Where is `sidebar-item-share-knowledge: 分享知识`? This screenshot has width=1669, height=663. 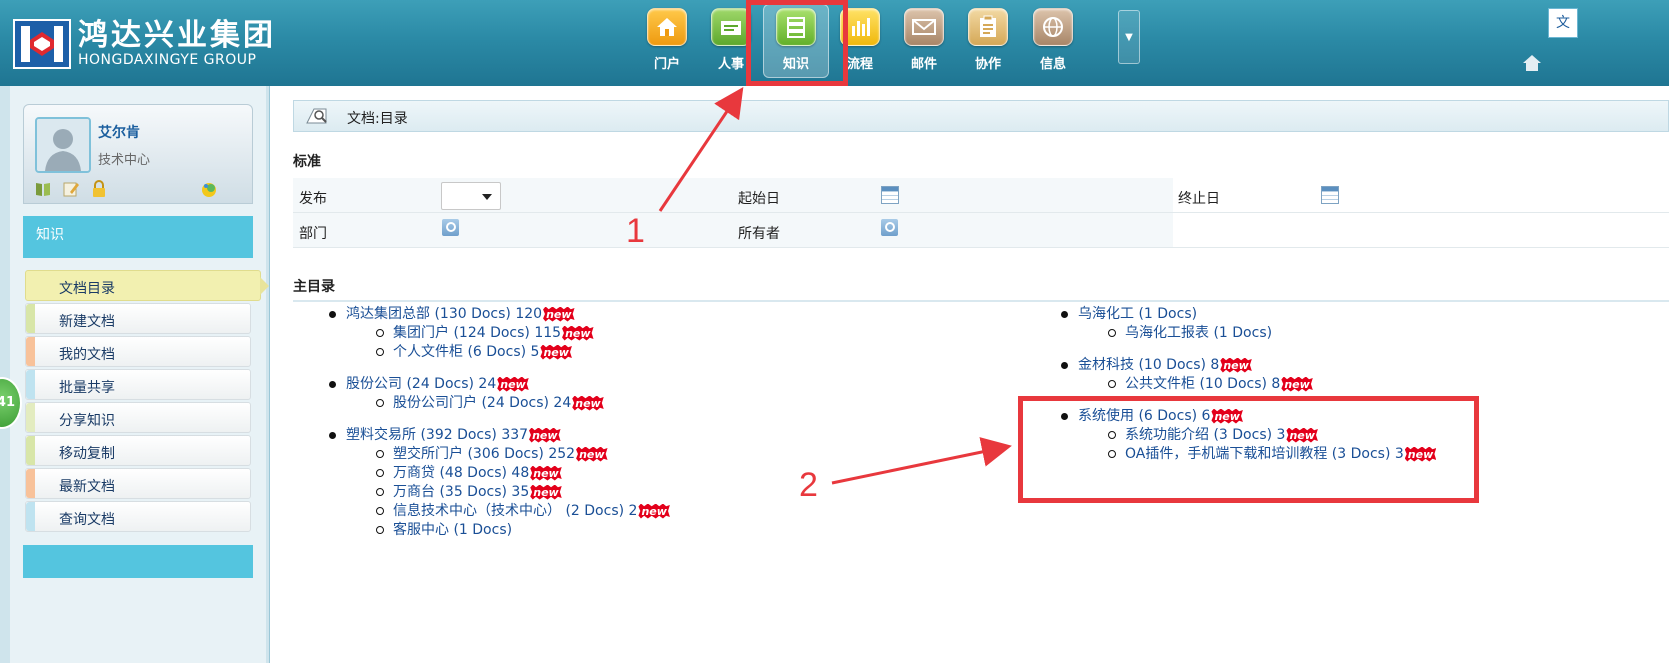 sidebar-item-share-knowledge: 分享知识 is located at coordinates (138, 417).